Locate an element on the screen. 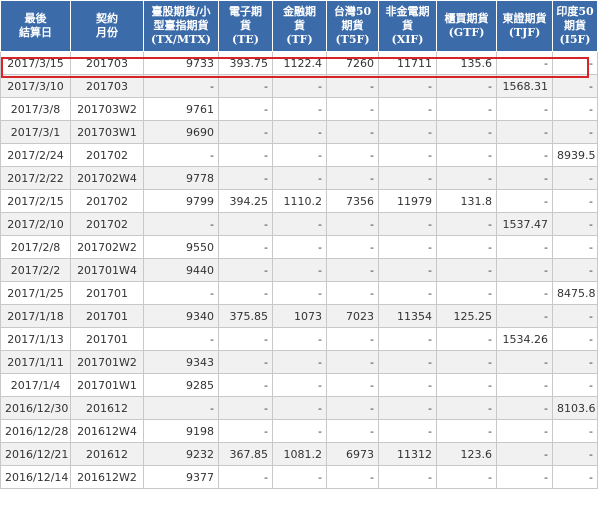 The width and height of the screenshot is (600, 516). table-cell: 201612W2 is located at coordinates (107, 477).